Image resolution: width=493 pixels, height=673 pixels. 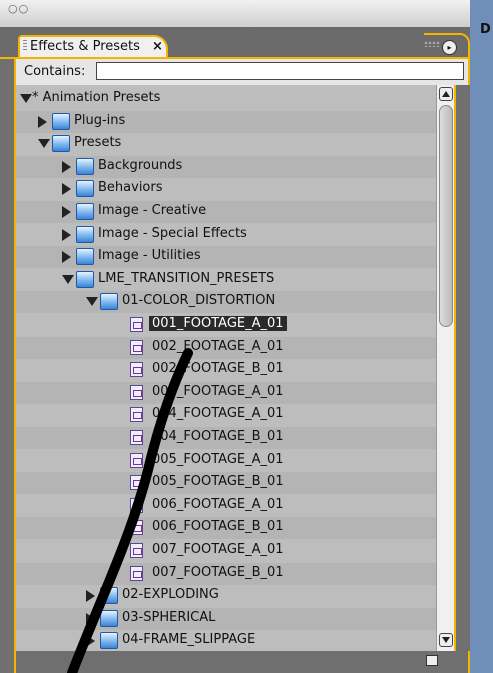 I want to click on preset-file-row: 007_FOOTAGE_A_01, so click(x=233, y=551).